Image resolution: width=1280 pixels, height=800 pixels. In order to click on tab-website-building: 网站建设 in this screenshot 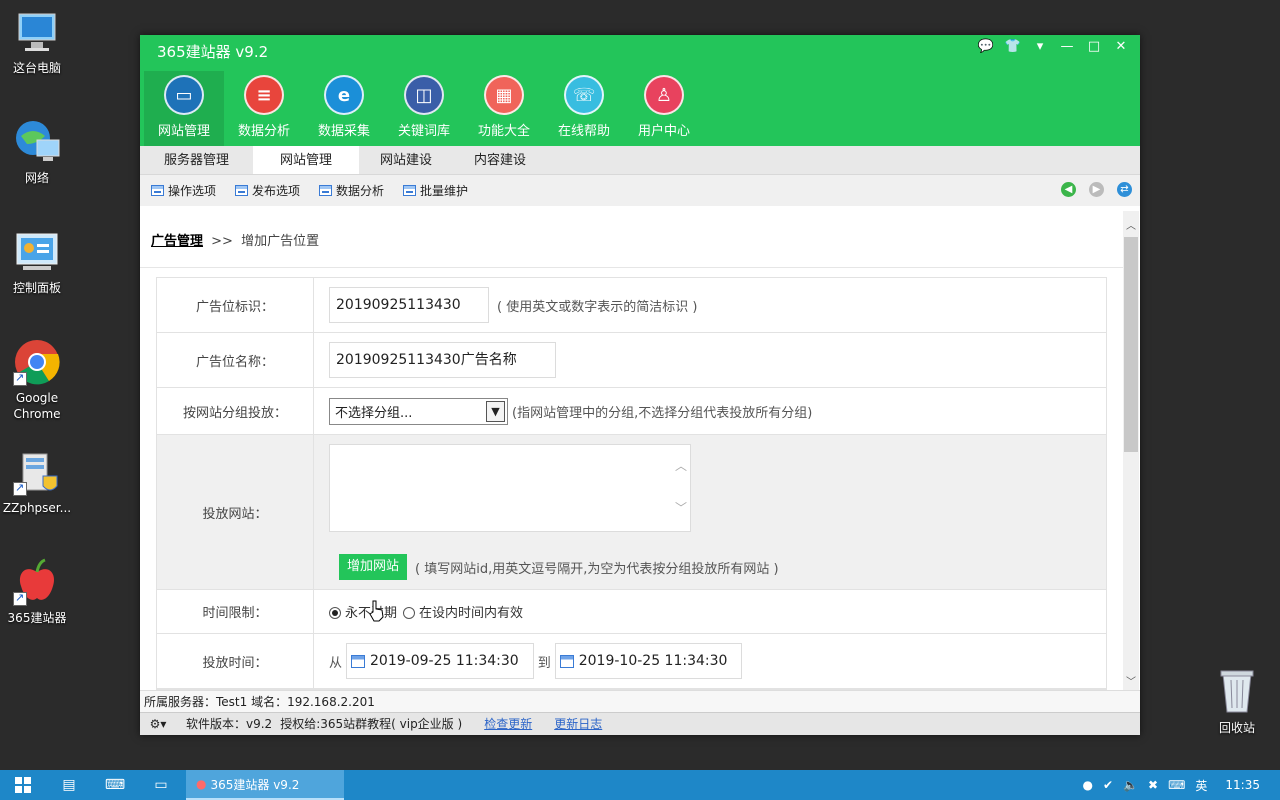, I will do `click(406, 160)`.